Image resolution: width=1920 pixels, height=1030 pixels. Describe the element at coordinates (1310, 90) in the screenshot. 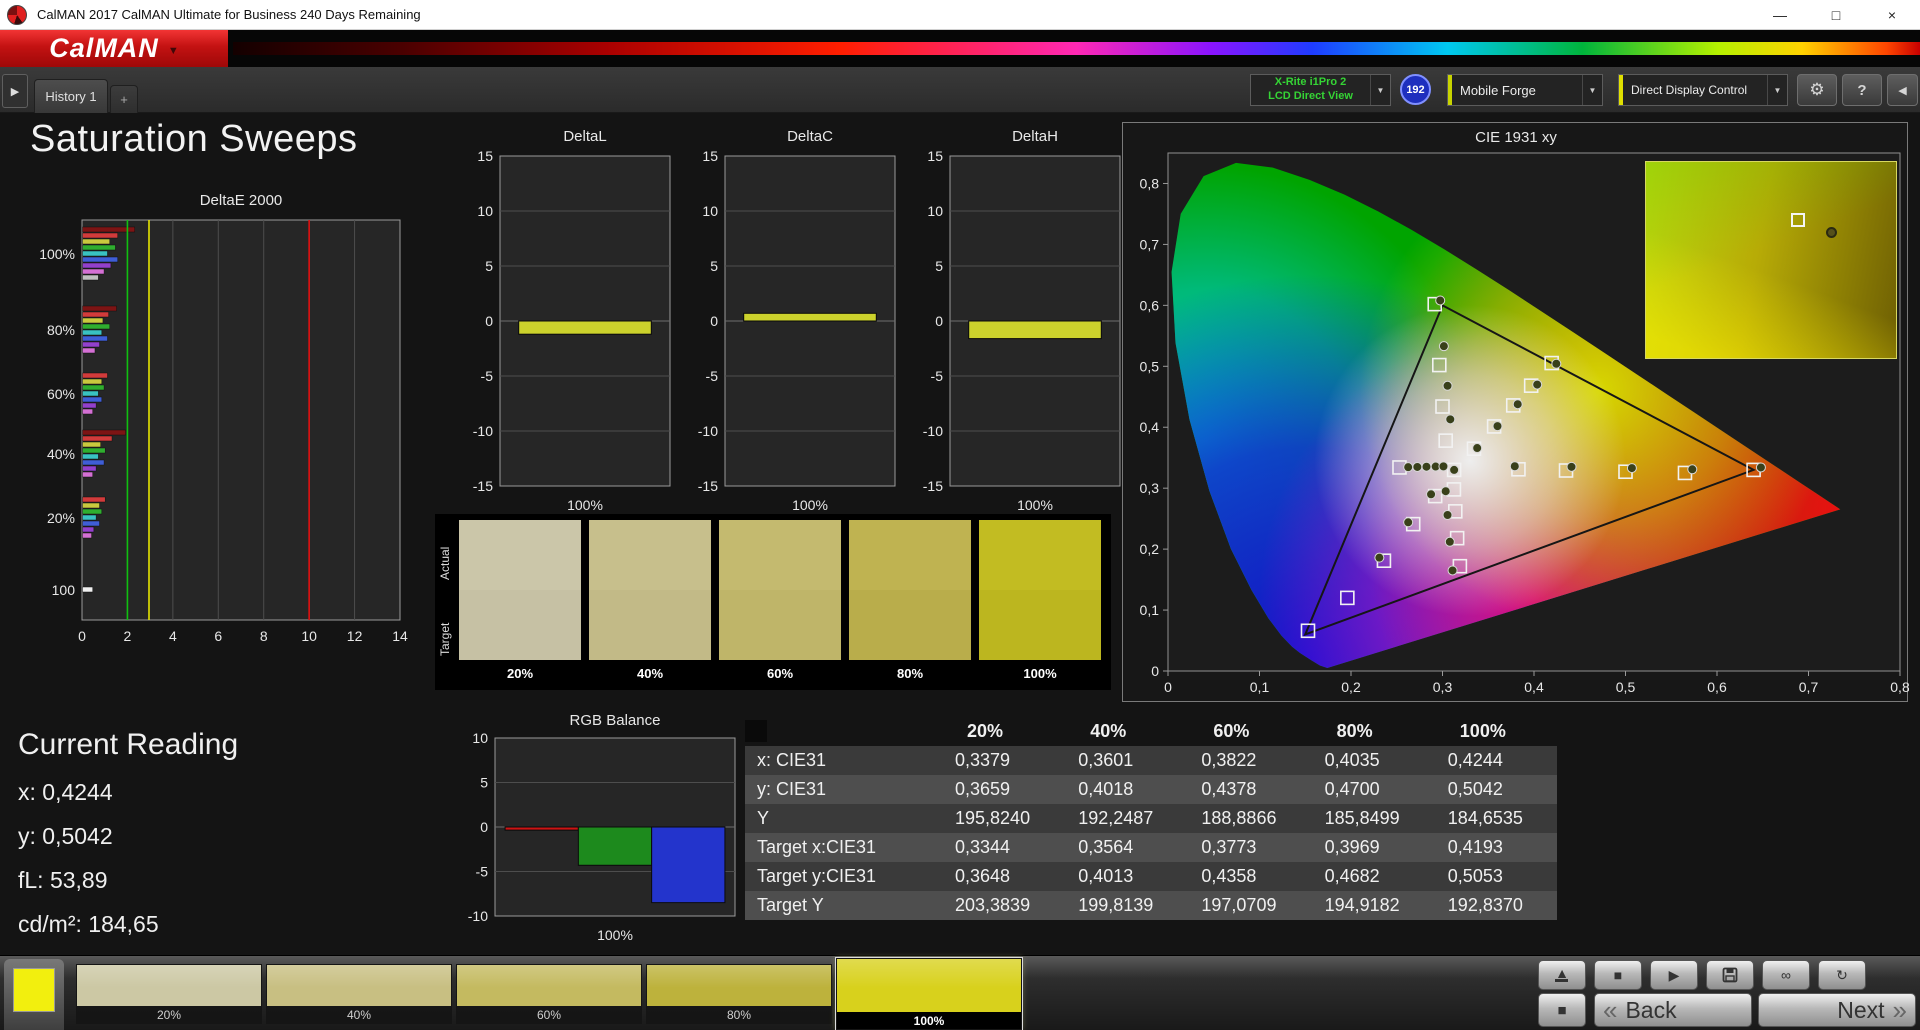

I see `meter-label: X-Rite i1Pro 2 LCD Direct View` at that location.